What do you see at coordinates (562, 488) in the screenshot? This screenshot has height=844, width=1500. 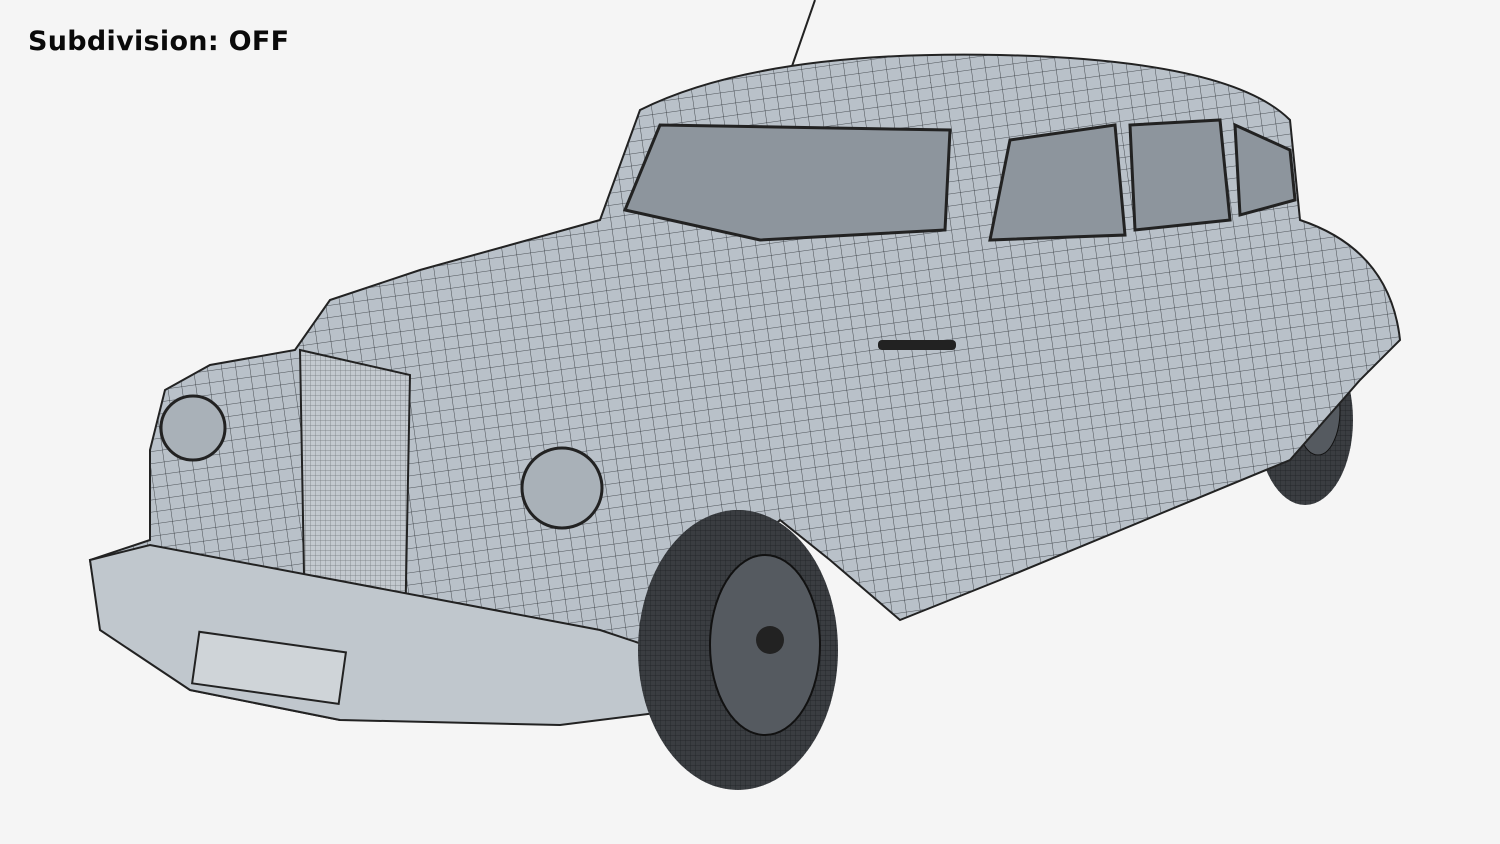 I see `headlight-right` at bounding box center [562, 488].